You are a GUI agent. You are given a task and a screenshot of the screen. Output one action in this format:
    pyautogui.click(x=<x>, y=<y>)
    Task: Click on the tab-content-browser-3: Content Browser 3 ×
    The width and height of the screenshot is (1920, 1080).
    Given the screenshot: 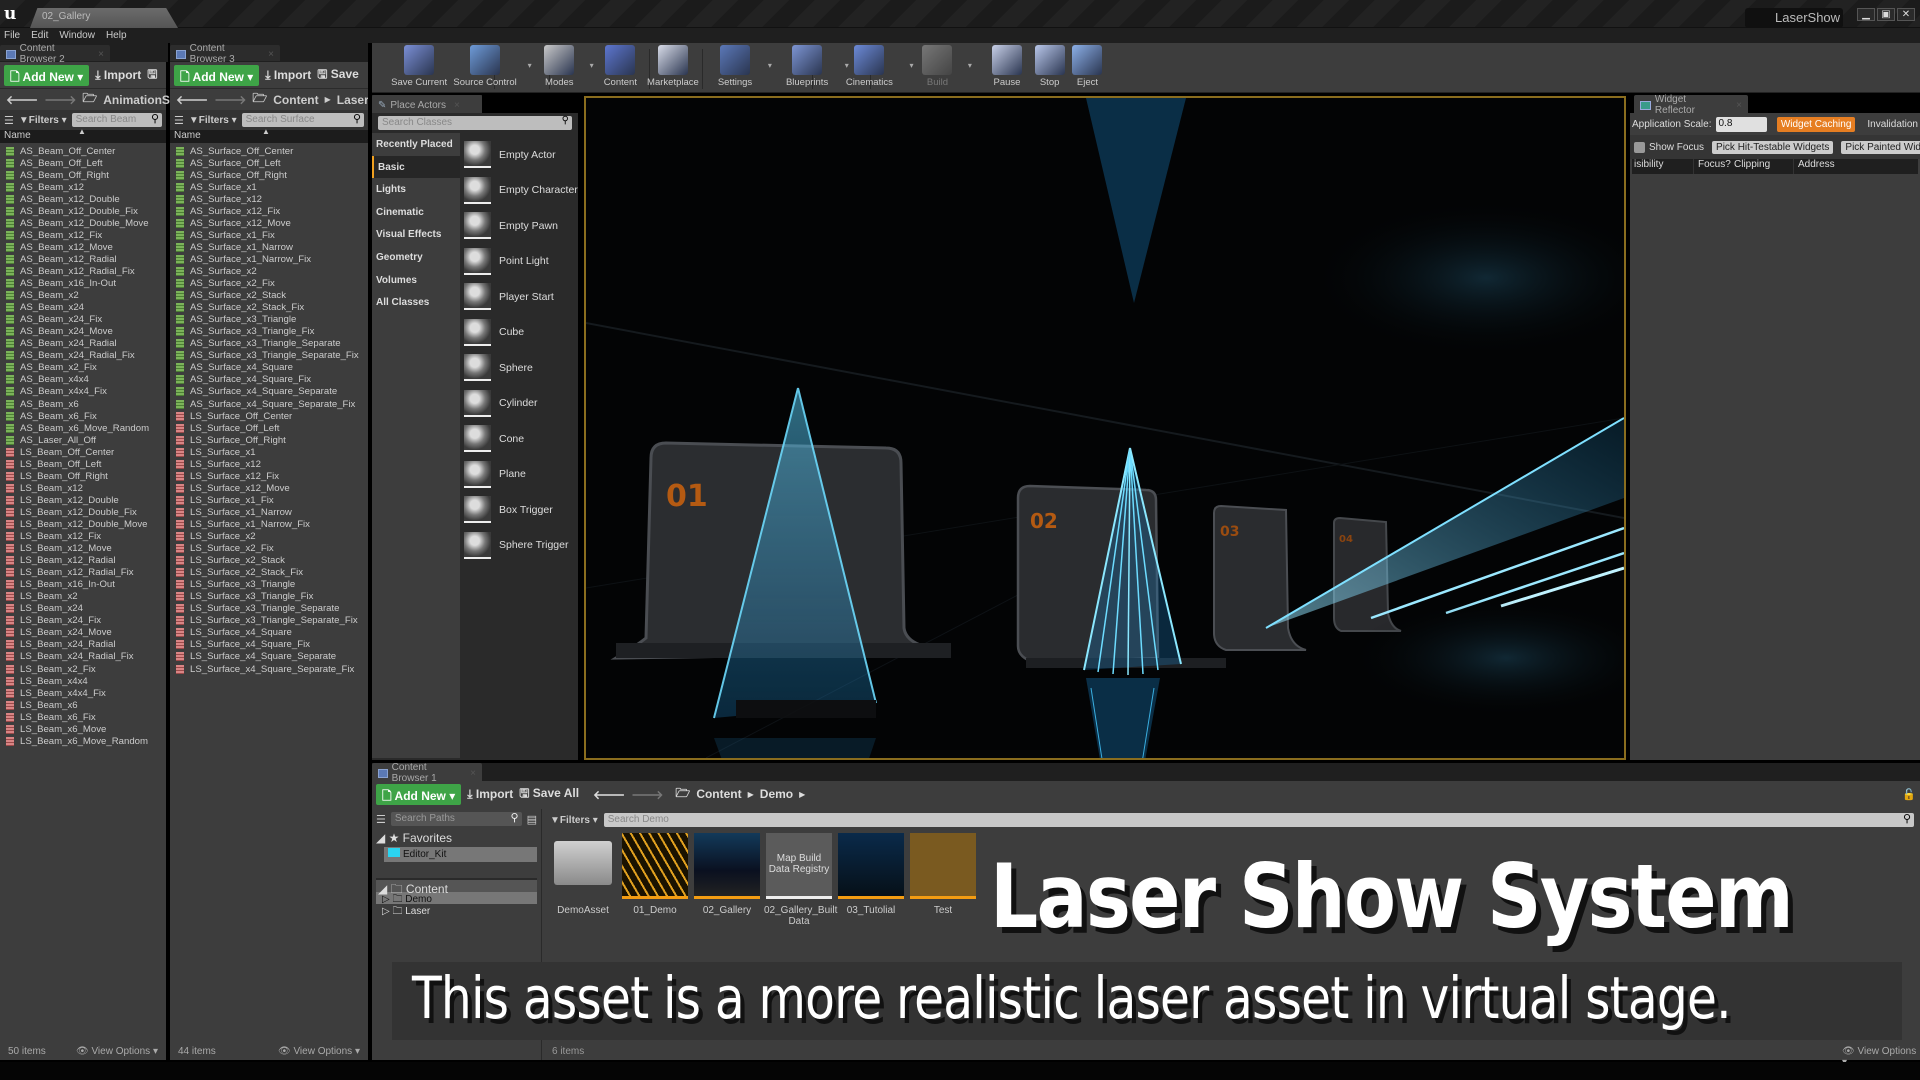 What is the action you would take?
    pyautogui.click(x=225, y=54)
    